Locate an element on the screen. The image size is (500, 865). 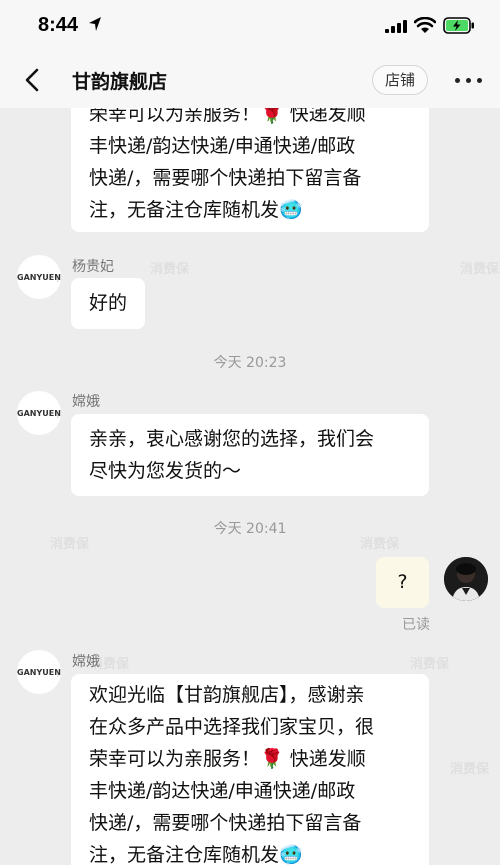
battery-charging-icon is located at coordinates (458, 25).